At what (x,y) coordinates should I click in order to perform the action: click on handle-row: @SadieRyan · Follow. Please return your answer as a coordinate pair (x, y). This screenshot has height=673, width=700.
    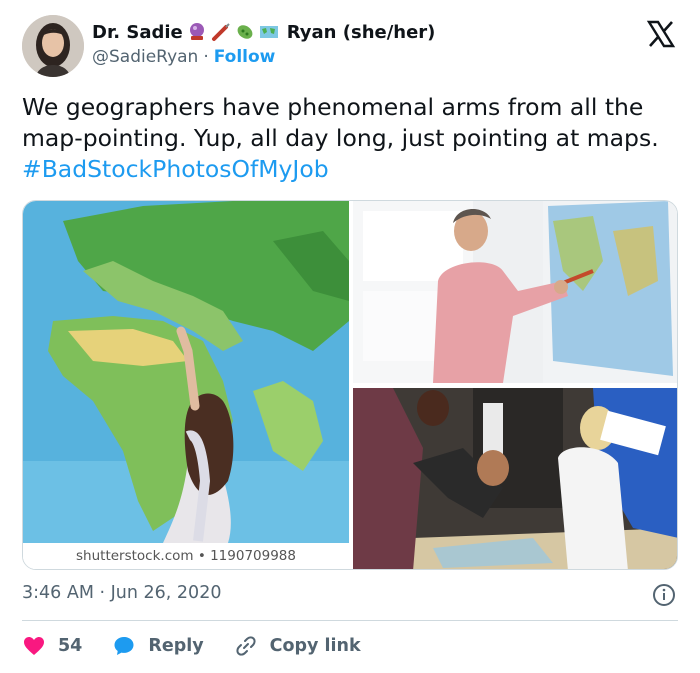
    Looking at the image, I should click on (263, 57).